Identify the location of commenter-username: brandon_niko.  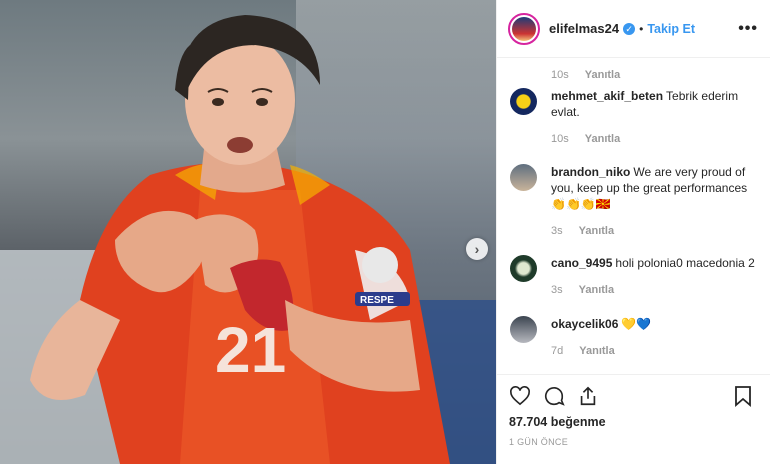
(590, 172).